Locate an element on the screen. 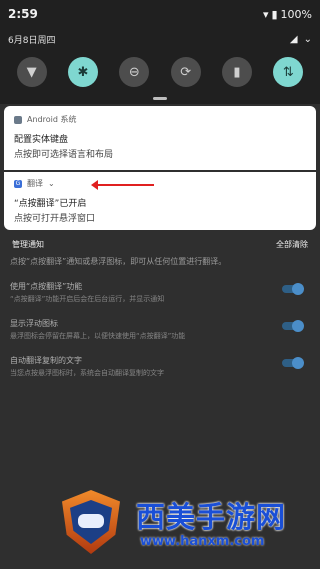 This screenshot has width=320, height=569. shade-handle-row is located at coordinates (160, 99).